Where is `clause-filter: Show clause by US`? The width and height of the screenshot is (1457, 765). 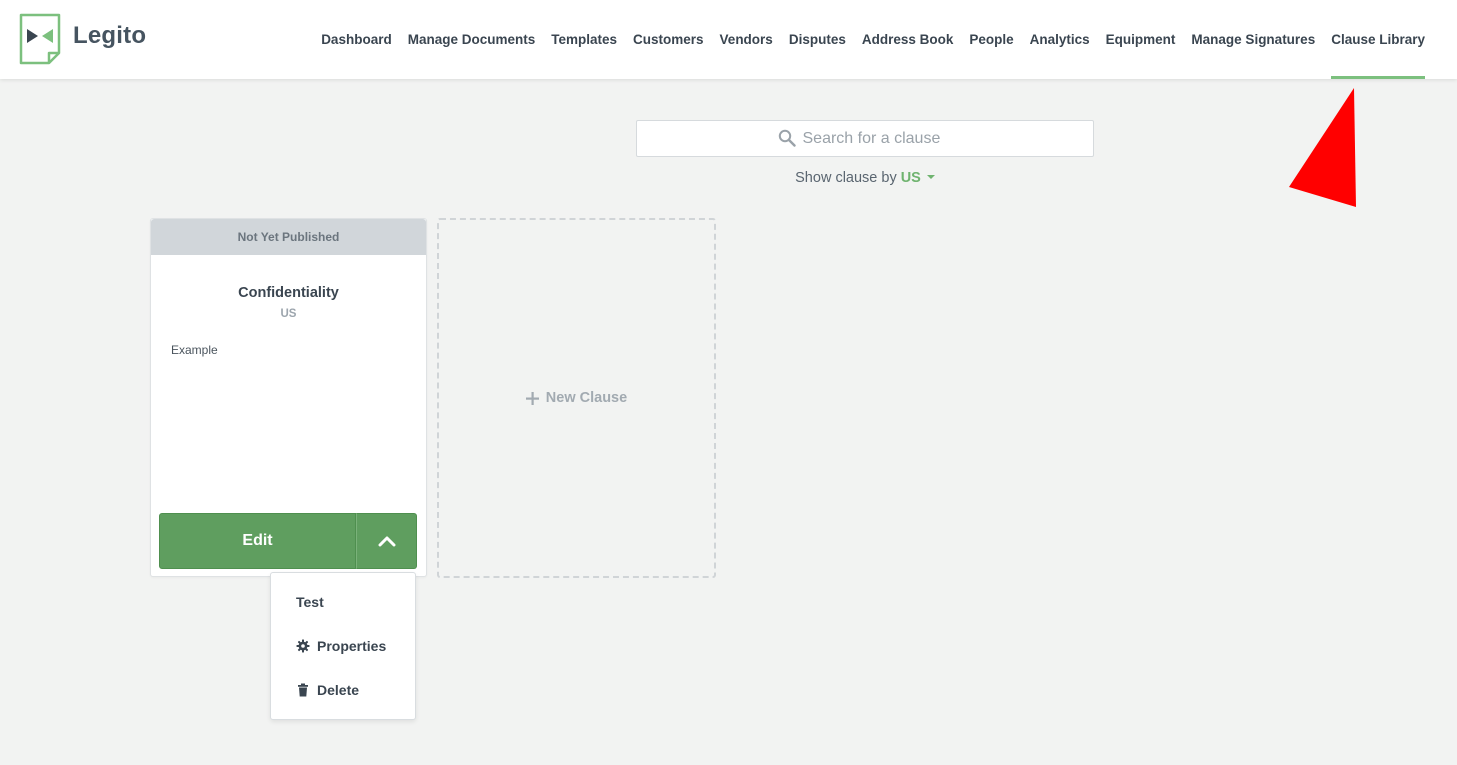 clause-filter: Show clause by US is located at coordinates (728, 178).